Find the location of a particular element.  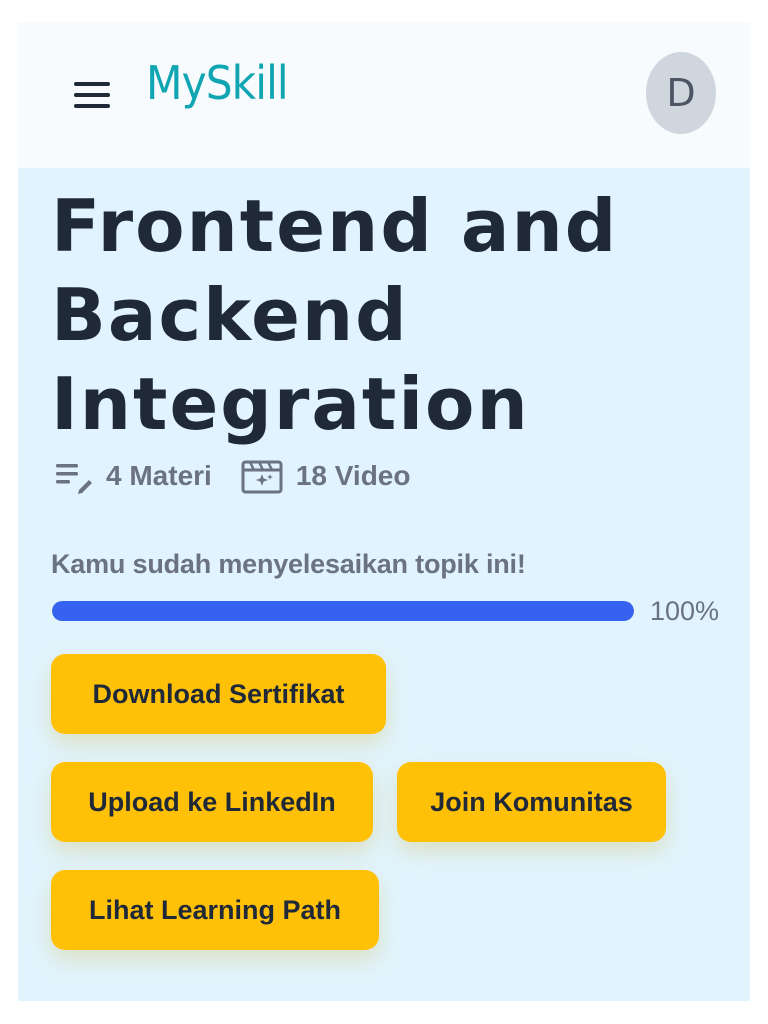

view-learning-path-button: Lihat Learning Path is located at coordinates (215, 910).